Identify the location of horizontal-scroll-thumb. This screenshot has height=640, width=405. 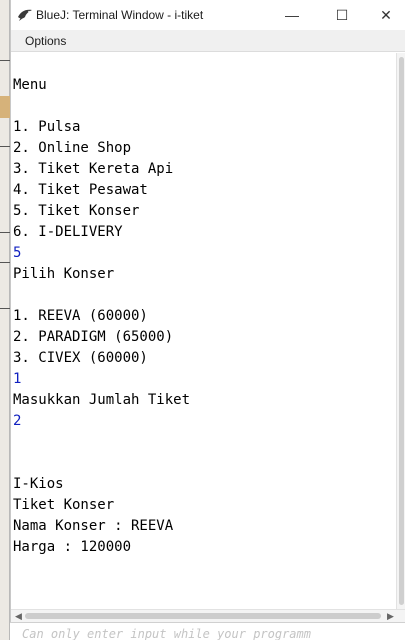
(203, 616).